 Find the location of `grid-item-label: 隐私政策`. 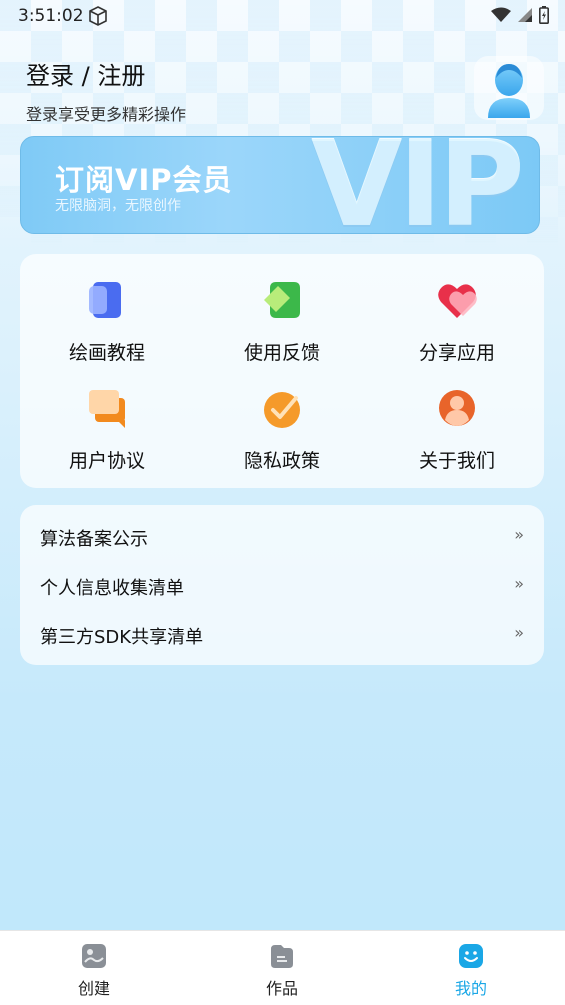

grid-item-label: 隐私政策 is located at coordinates (281, 461).